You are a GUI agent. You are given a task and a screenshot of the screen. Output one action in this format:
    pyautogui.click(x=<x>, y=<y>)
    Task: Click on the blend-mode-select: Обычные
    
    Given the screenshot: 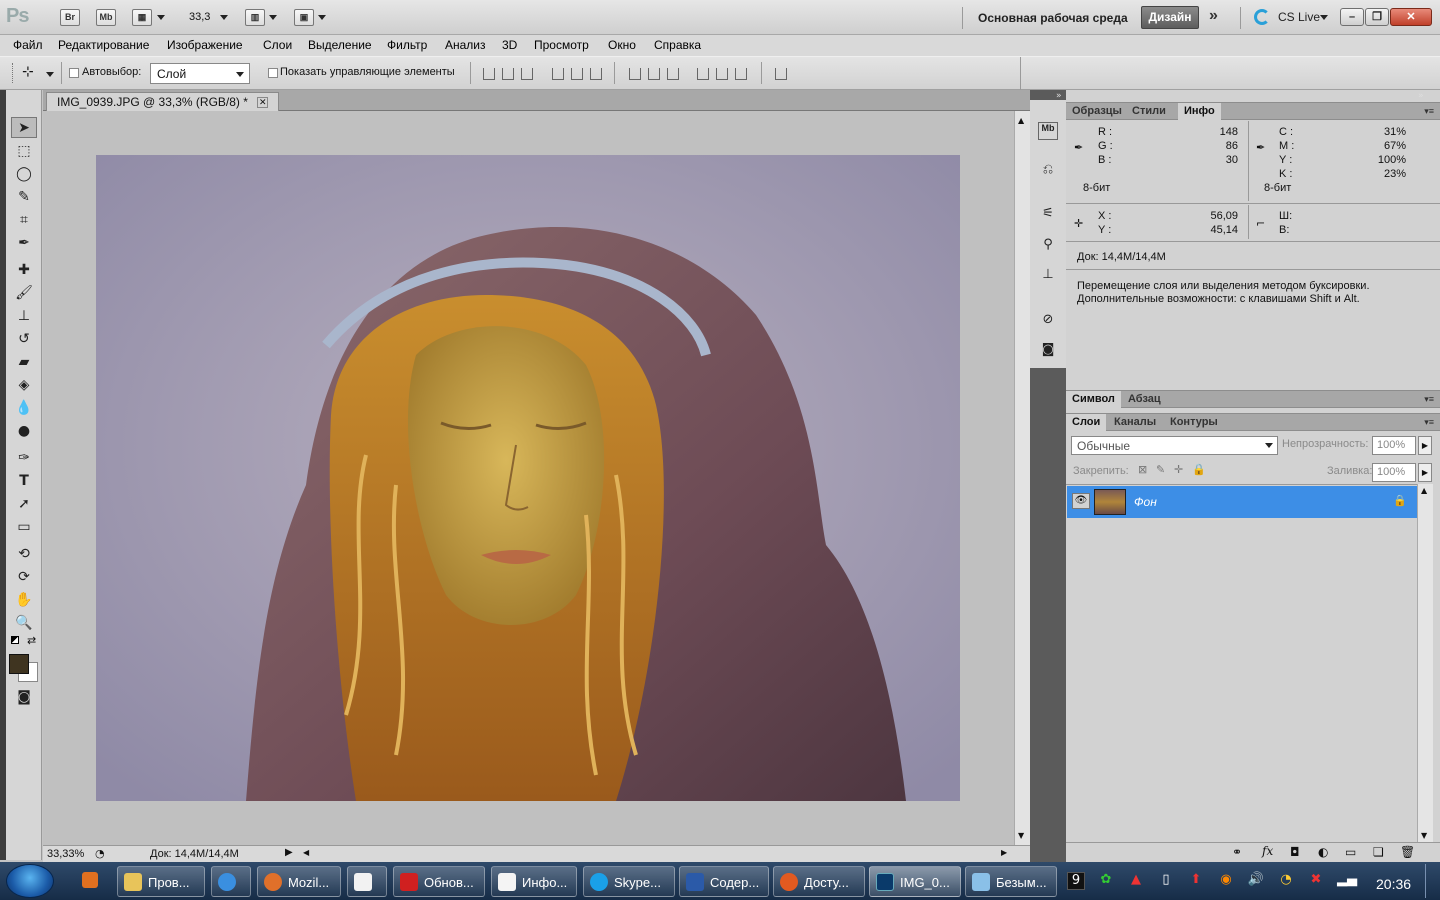 What is the action you would take?
    pyautogui.click(x=1174, y=445)
    